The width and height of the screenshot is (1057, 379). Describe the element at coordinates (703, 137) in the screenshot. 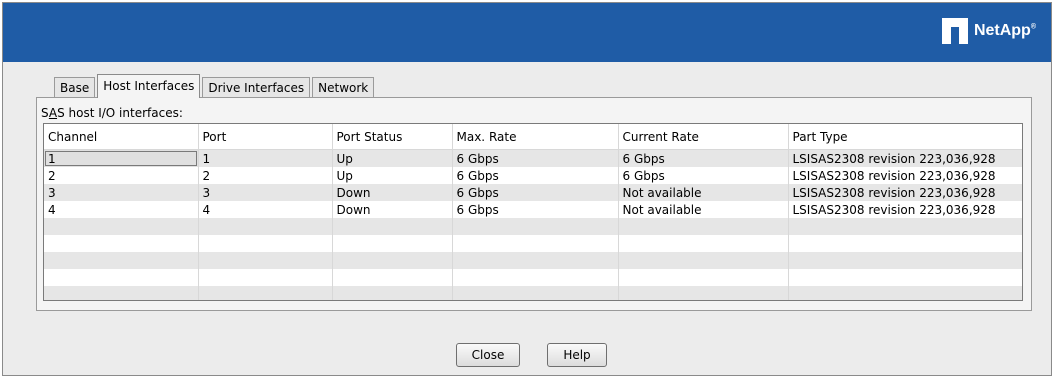

I see `column-header-current-rate: Current Rate` at that location.